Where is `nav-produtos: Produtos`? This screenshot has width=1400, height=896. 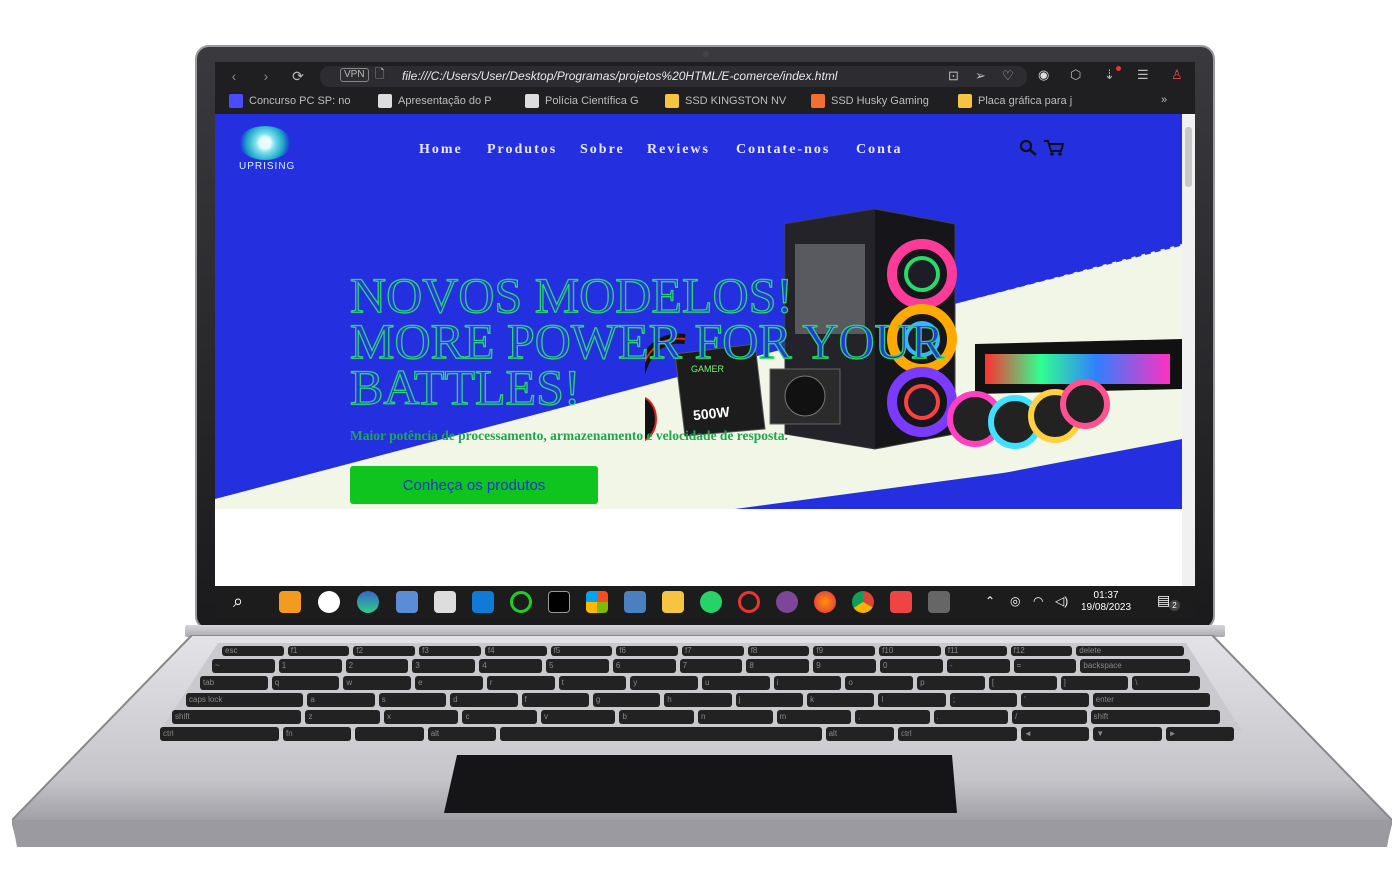
nav-produtos: Produtos is located at coordinates (522, 150).